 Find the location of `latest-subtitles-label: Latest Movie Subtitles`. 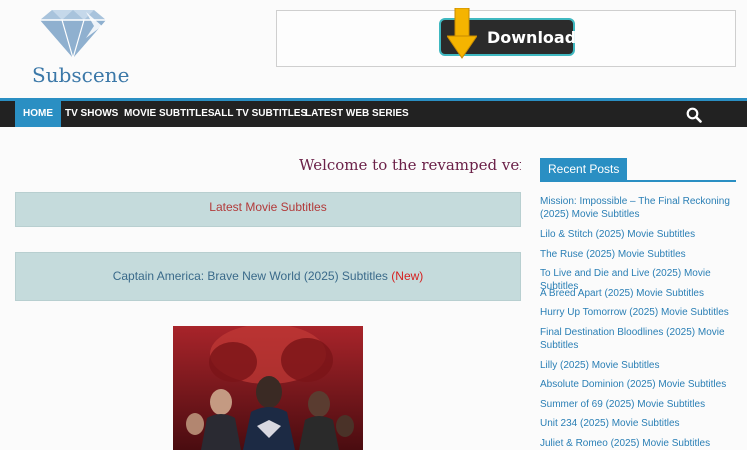

latest-subtitles-label: Latest Movie Subtitles is located at coordinates (268, 207).